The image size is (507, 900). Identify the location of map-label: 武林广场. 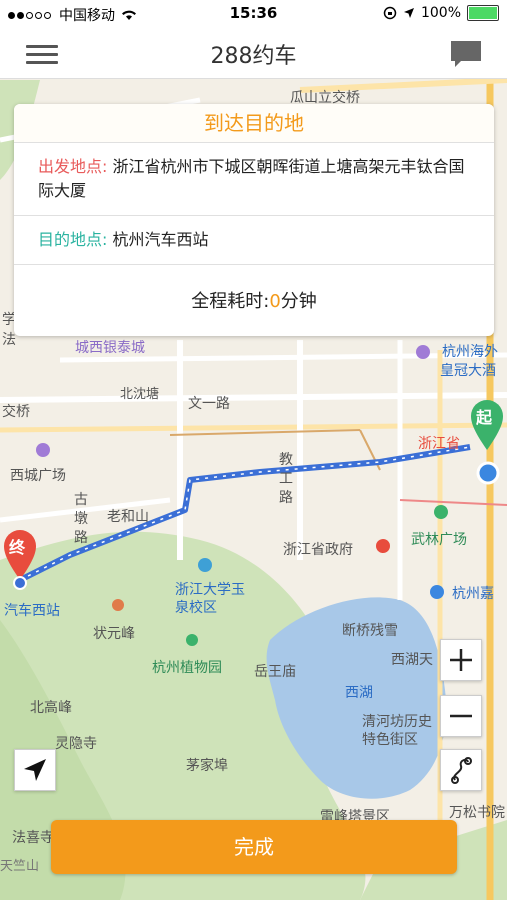
(439, 540).